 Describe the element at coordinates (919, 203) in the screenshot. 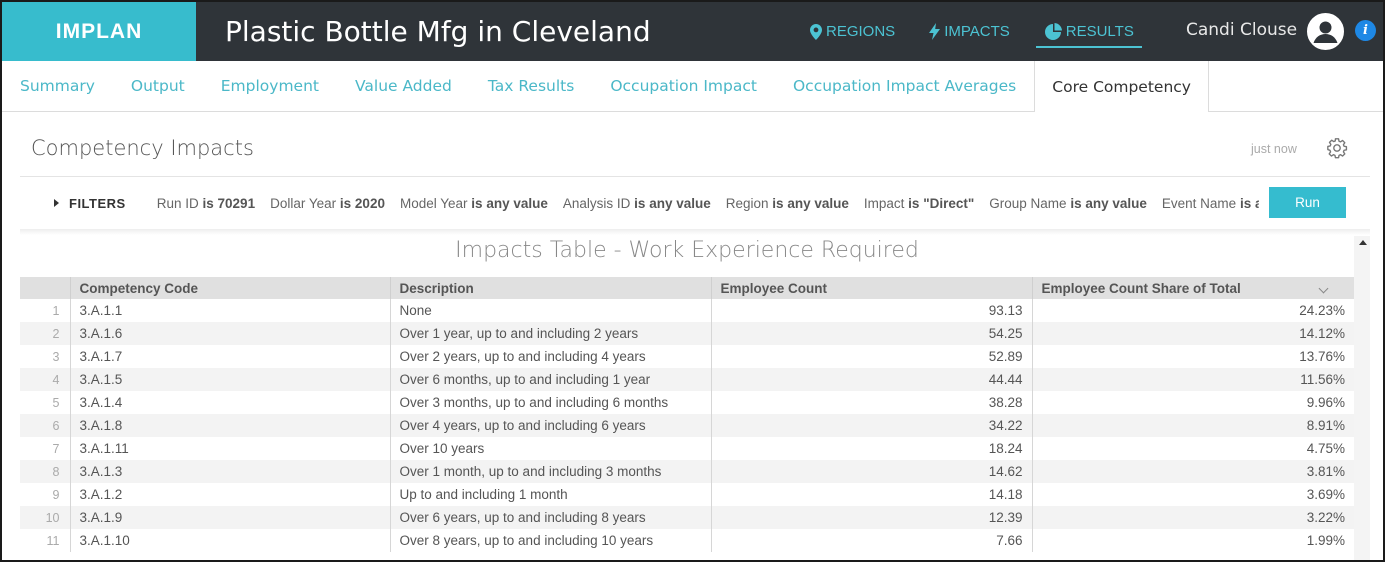

I see `filter-impact: Impact is "Direct"` at that location.